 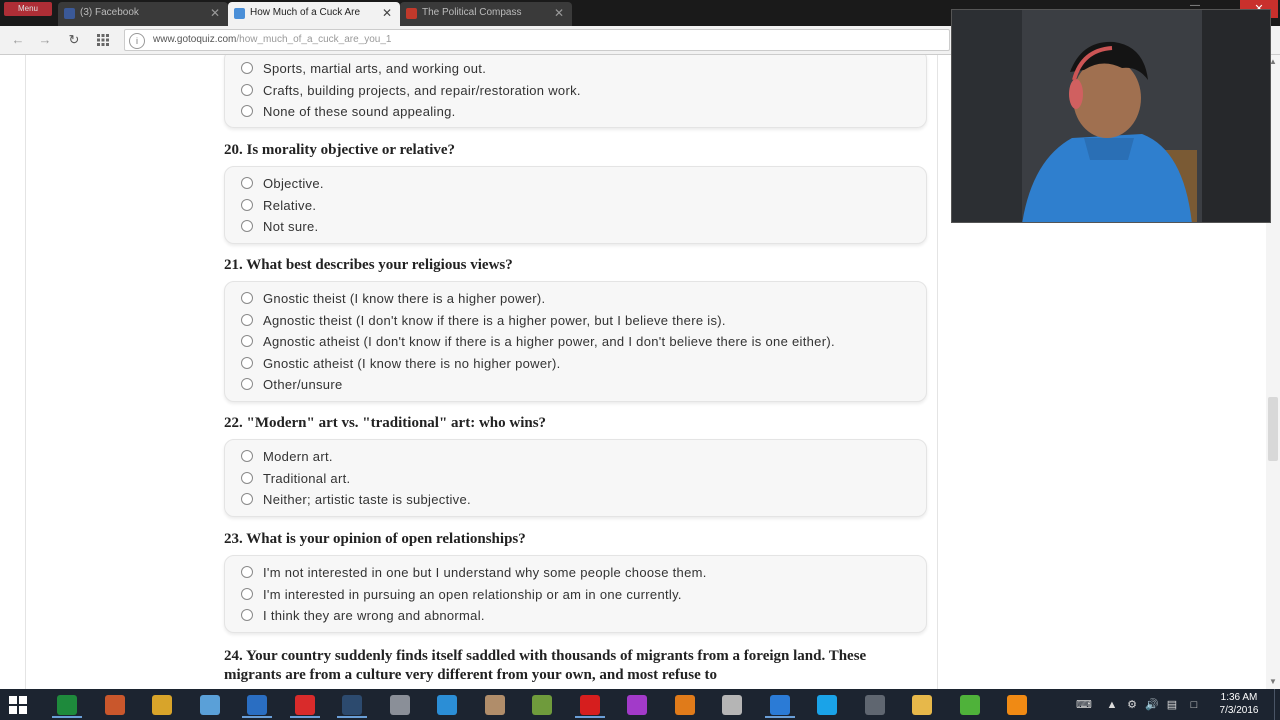 What do you see at coordinates (1273, 429) in the screenshot?
I see `scrollbar-thumb` at bounding box center [1273, 429].